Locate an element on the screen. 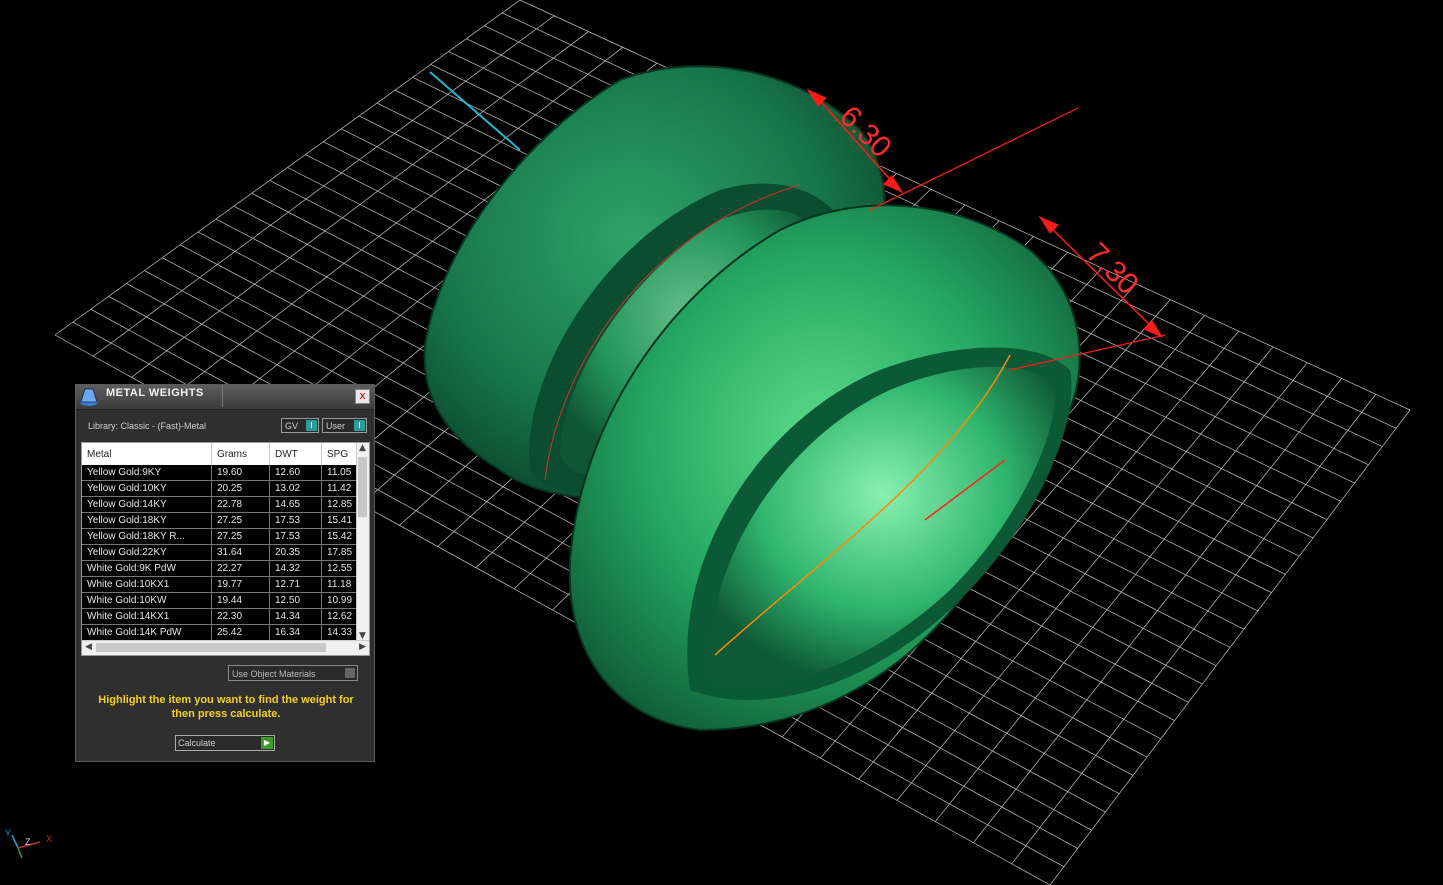 This screenshot has width=1443, height=885. gv-label: GV is located at coordinates (292, 426).